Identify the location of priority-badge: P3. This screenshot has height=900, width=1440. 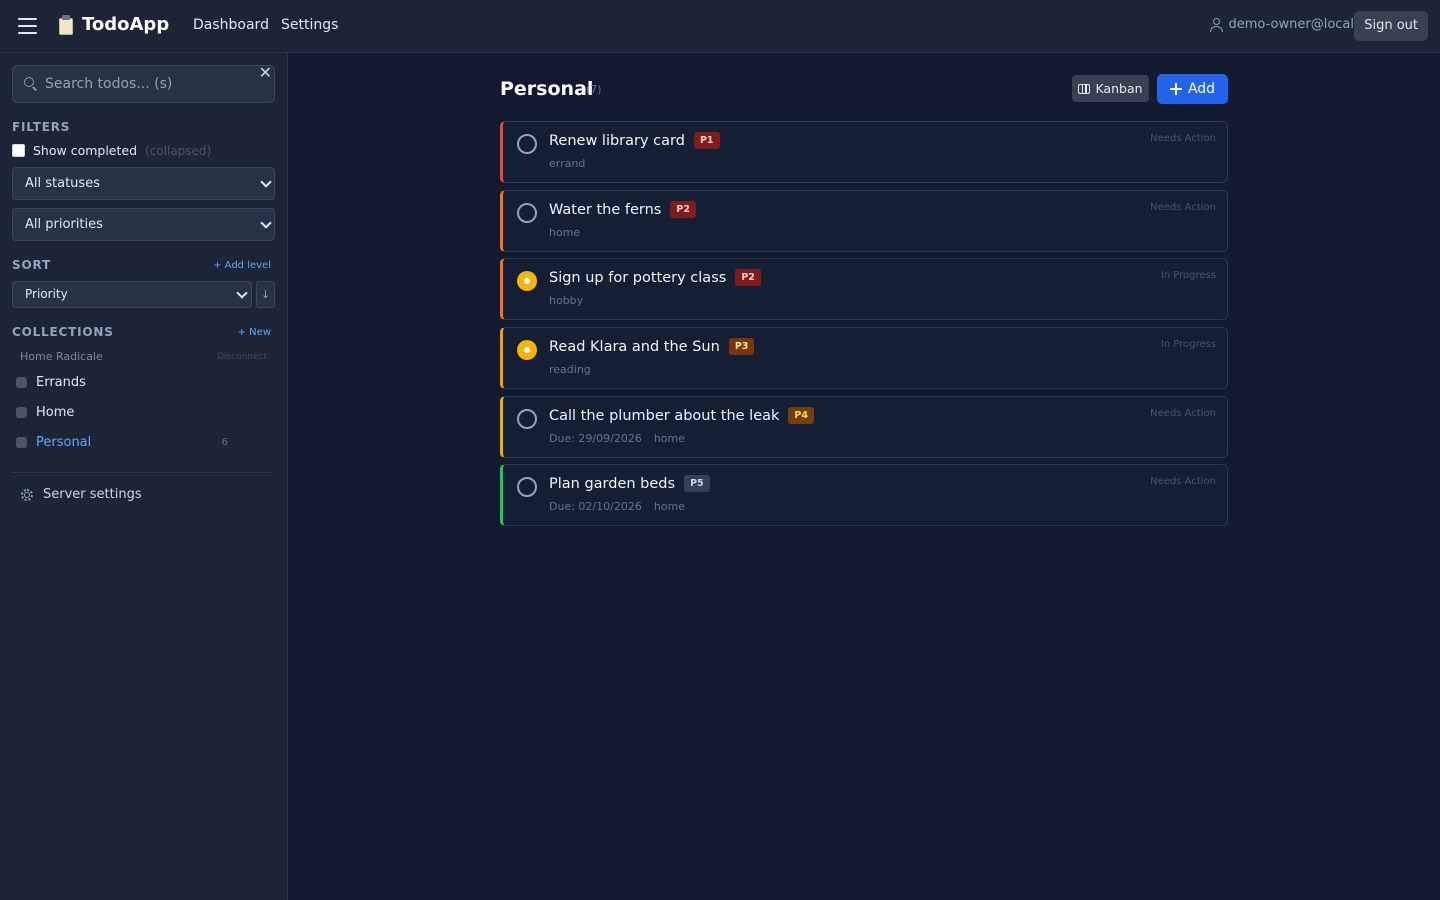
(741, 346).